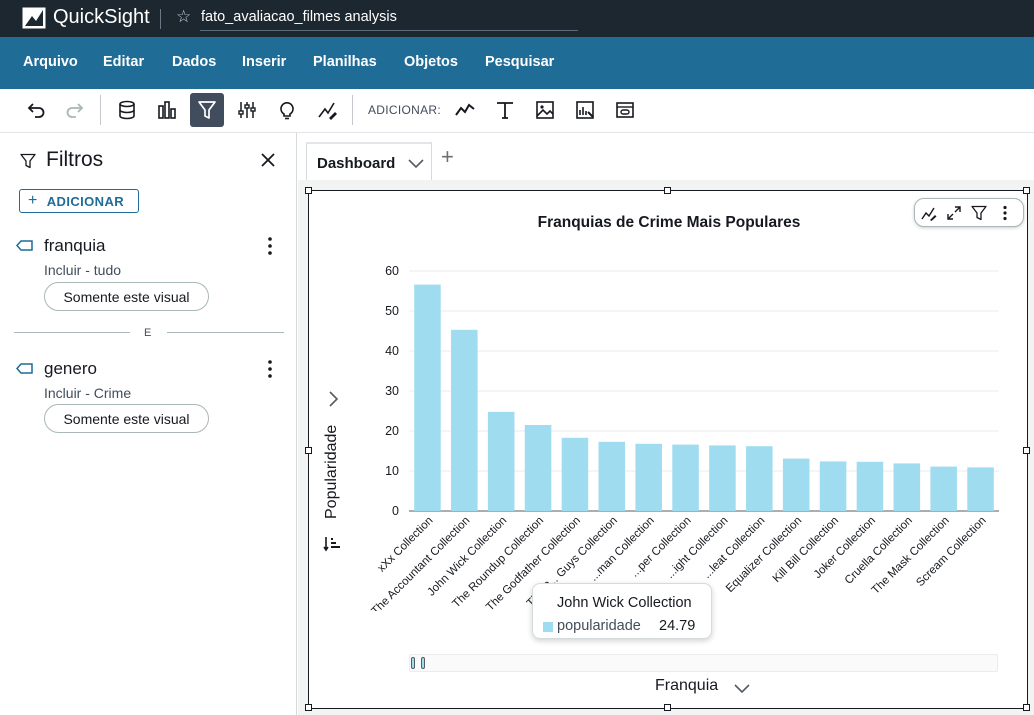  Describe the element at coordinates (677, 626) in the screenshot. I see `tooltip-value: 24.79` at that location.